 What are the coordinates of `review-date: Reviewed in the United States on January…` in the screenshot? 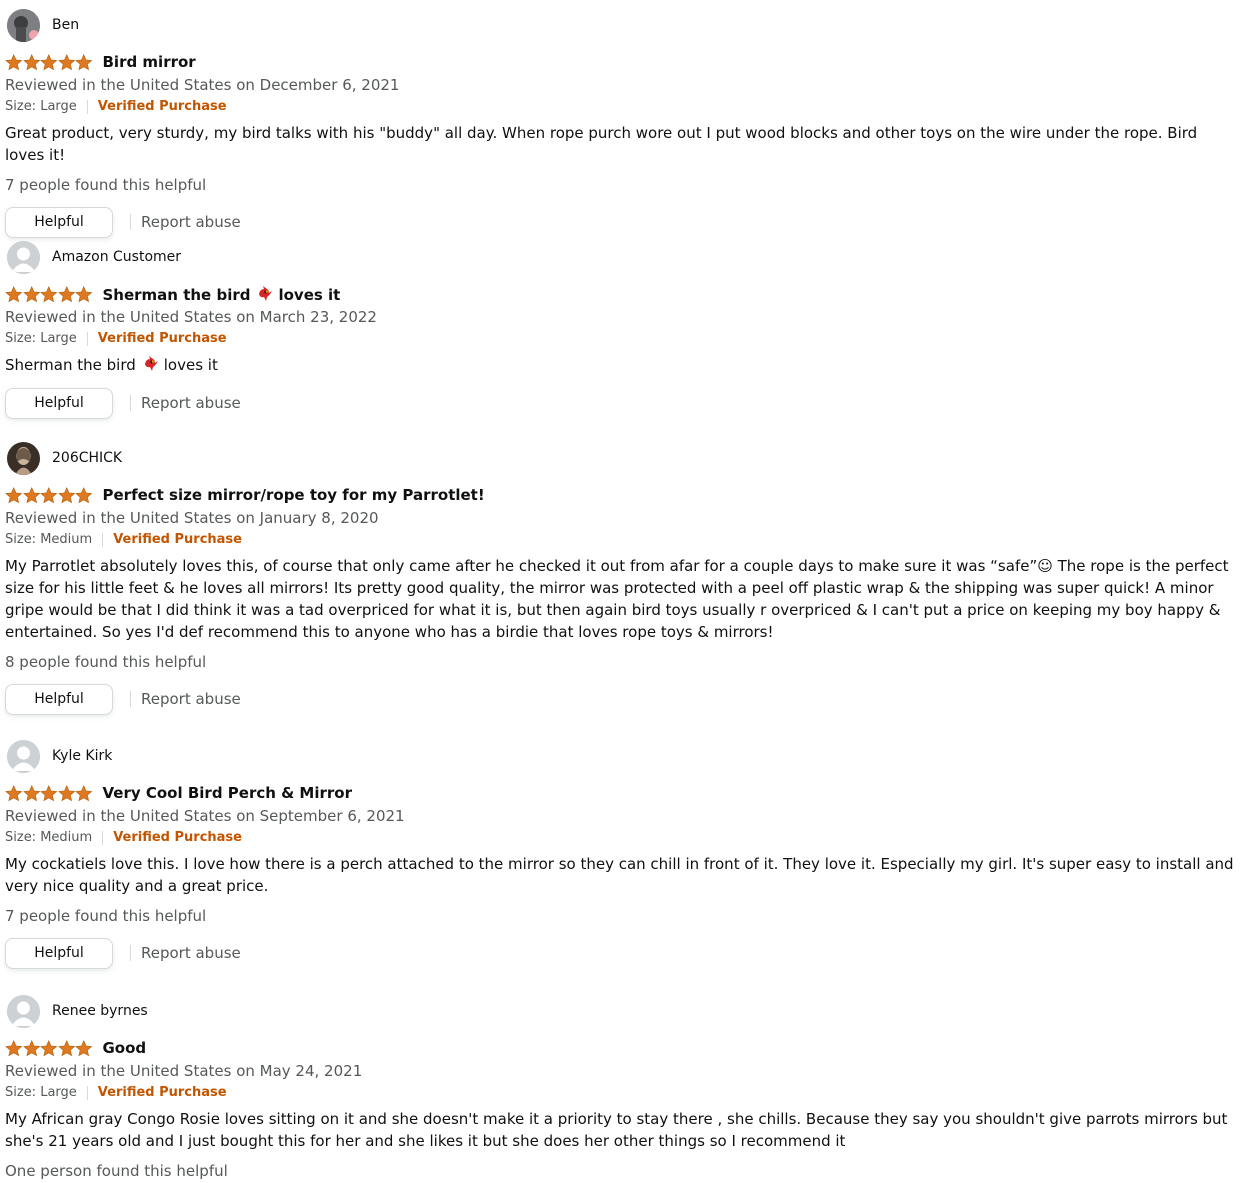 It's located at (192, 518).